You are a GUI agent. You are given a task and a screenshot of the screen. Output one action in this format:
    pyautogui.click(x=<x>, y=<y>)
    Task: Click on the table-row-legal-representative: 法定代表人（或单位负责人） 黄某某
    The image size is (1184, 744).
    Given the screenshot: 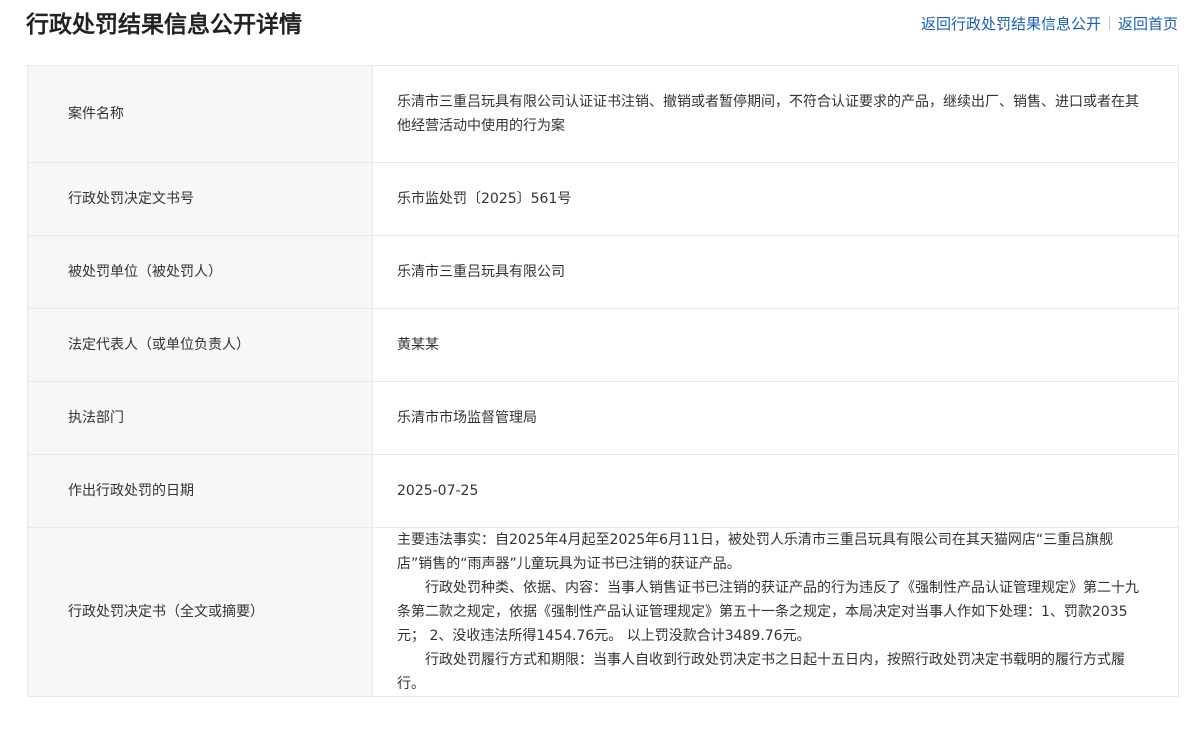 What is the action you would take?
    pyautogui.click(x=603, y=345)
    